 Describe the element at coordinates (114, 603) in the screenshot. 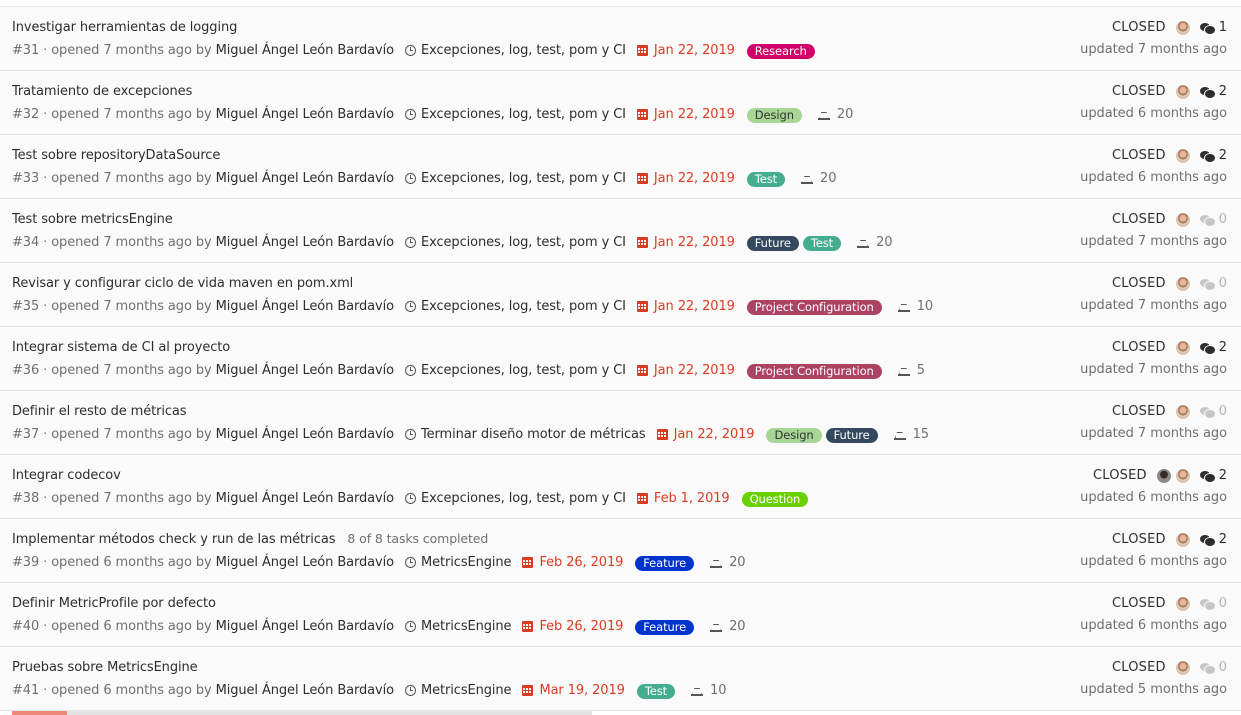

I see `issue-title: Definir MetricProfile por defecto` at that location.